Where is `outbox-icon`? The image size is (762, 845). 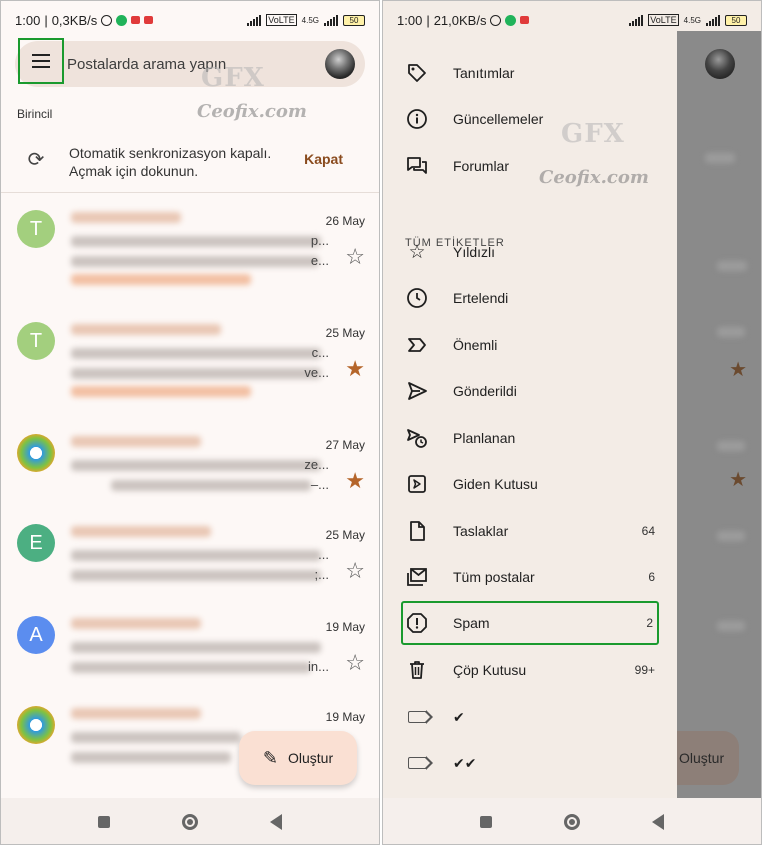 outbox-icon is located at coordinates (417, 484).